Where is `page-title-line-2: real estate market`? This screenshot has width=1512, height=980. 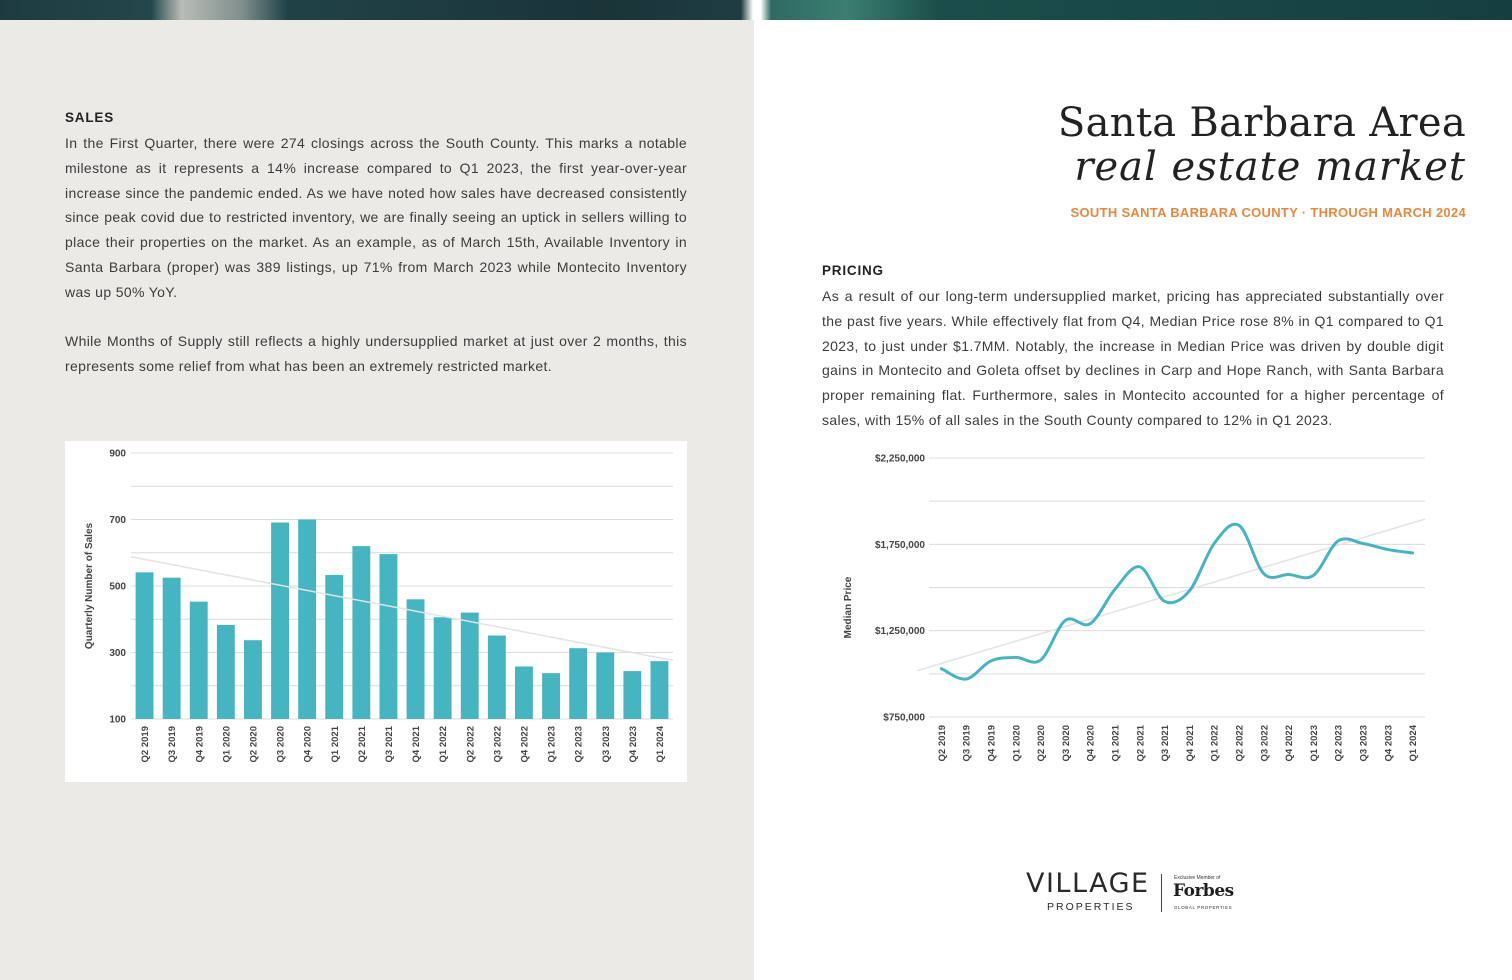
page-title-line-2: real estate market is located at coordinates (1270, 167).